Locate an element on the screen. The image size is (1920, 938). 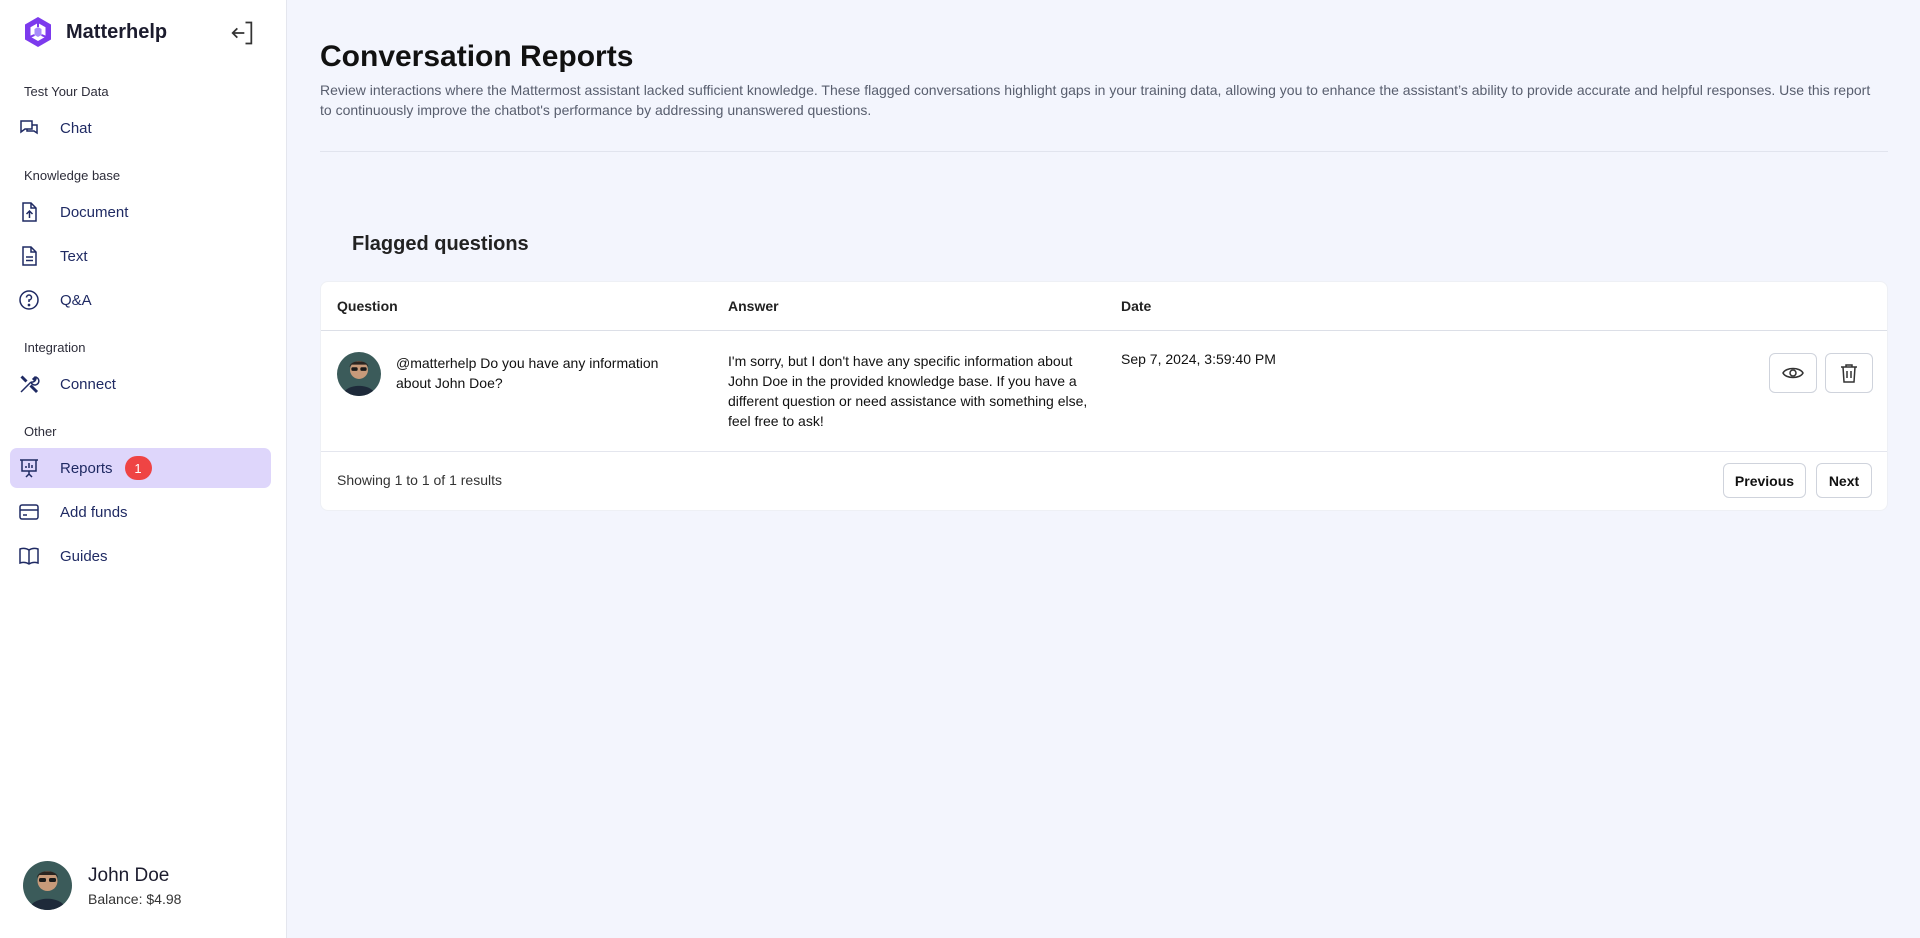
previous-button: Previous is located at coordinates (1764, 480).